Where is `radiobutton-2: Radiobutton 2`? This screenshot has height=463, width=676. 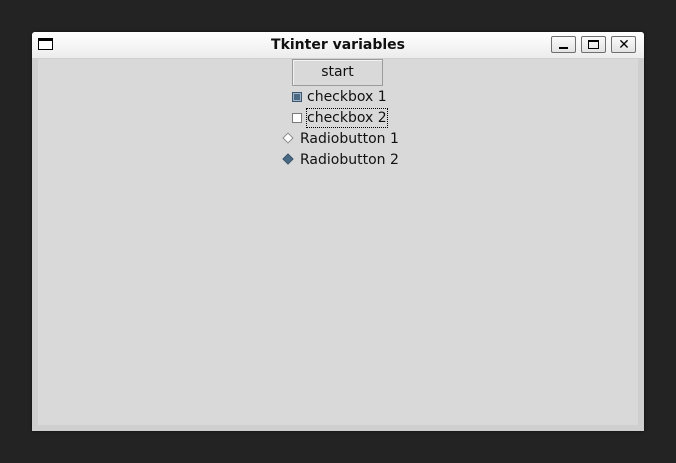
radiobutton-2: Radiobutton 2 is located at coordinates (340, 160).